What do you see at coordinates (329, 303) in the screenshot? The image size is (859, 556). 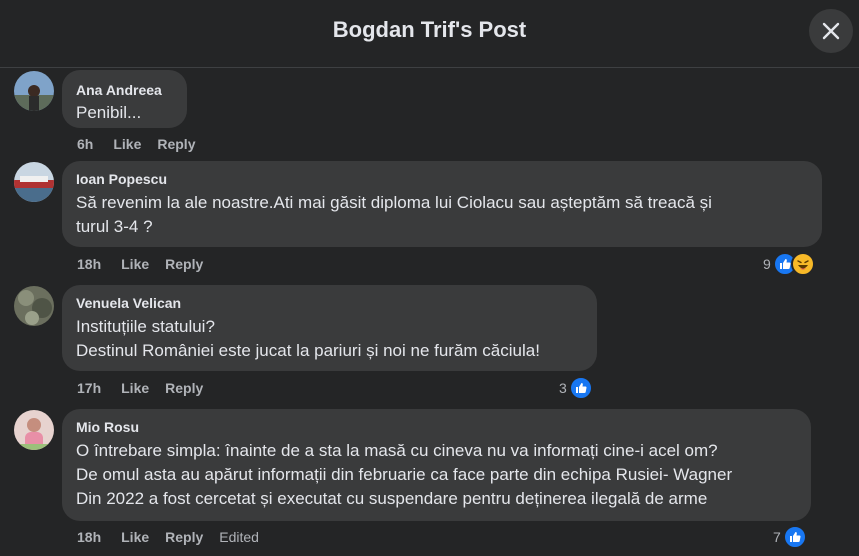 I see `comment-author: Venuela Velican` at bounding box center [329, 303].